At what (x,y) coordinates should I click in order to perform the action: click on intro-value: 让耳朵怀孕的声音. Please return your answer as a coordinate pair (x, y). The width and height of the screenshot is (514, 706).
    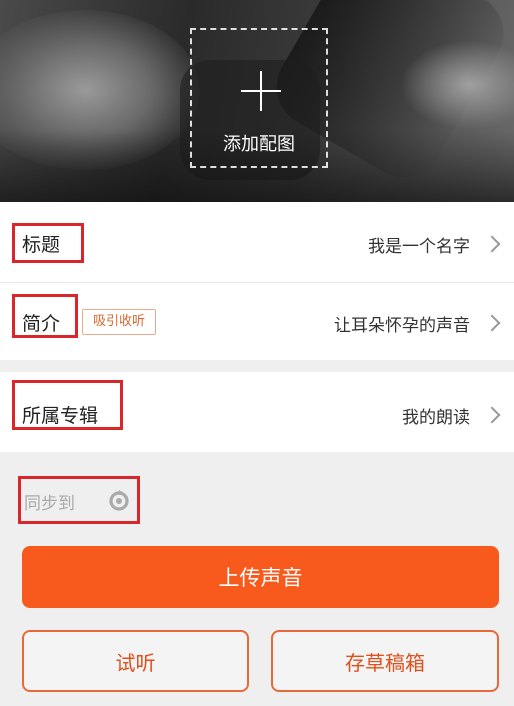
    Looking at the image, I should click on (402, 326).